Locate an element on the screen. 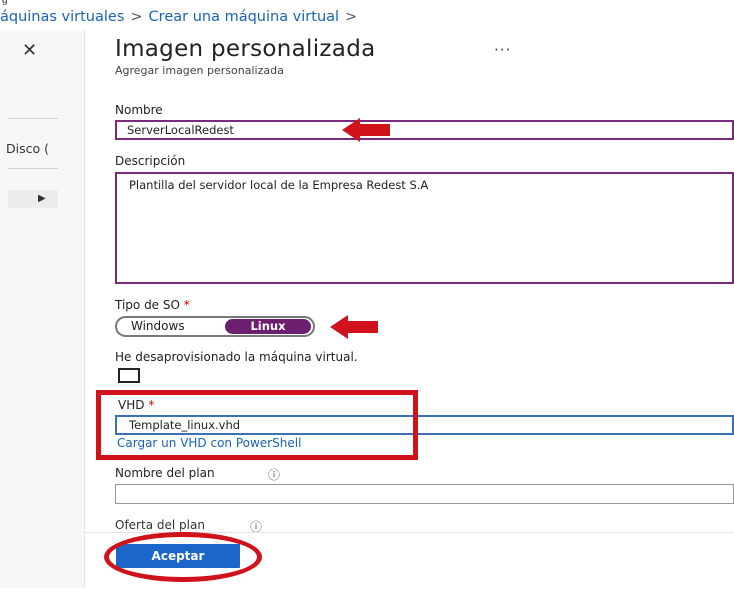  plan-name-label: Nombre del plan is located at coordinates (165, 473).